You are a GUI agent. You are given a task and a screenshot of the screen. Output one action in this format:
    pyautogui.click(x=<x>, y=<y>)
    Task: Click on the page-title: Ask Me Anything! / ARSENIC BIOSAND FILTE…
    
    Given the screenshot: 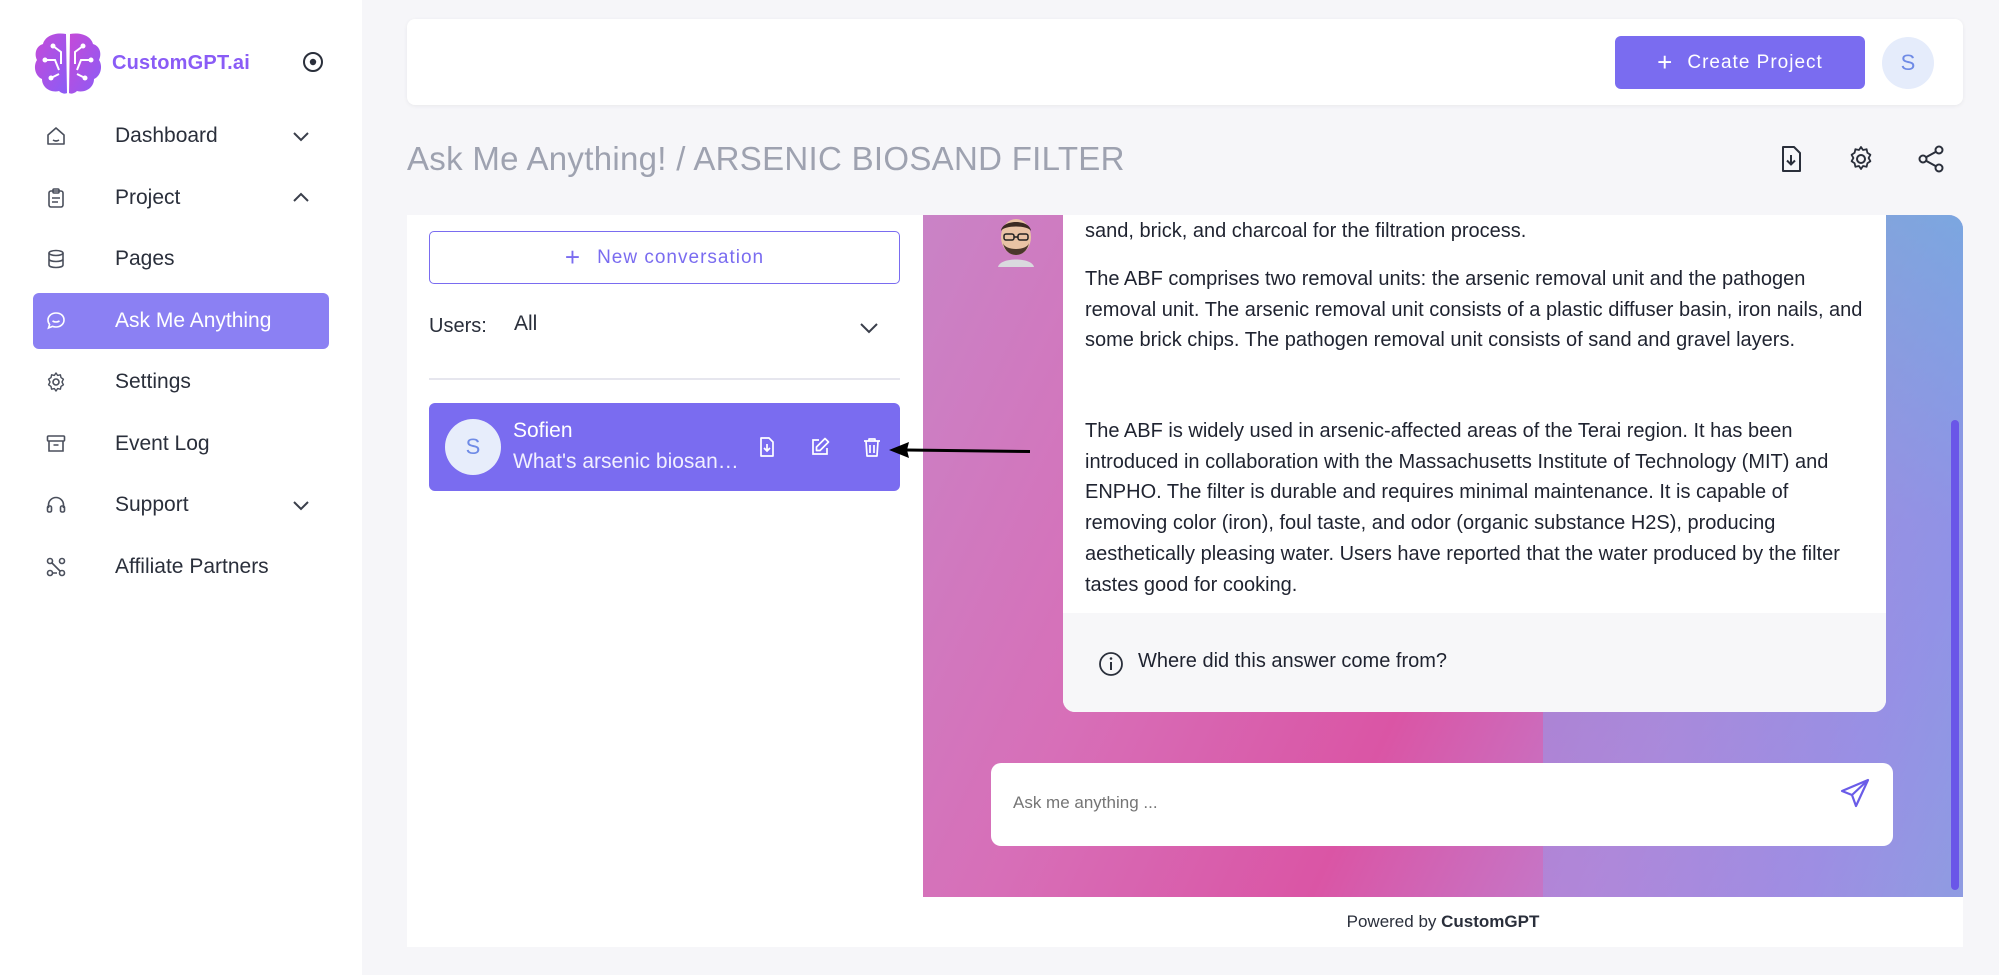 What is the action you would take?
    pyautogui.click(x=766, y=158)
    